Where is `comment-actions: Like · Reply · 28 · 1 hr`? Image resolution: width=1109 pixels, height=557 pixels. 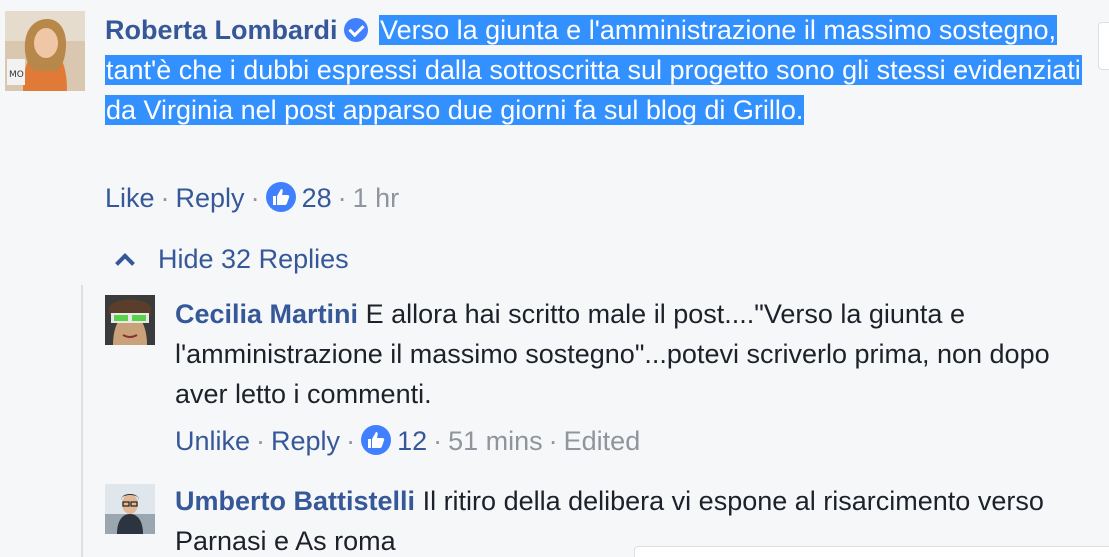 comment-actions: Like · Reply · 28 · 1 hr is located at coordinates (252, 198).